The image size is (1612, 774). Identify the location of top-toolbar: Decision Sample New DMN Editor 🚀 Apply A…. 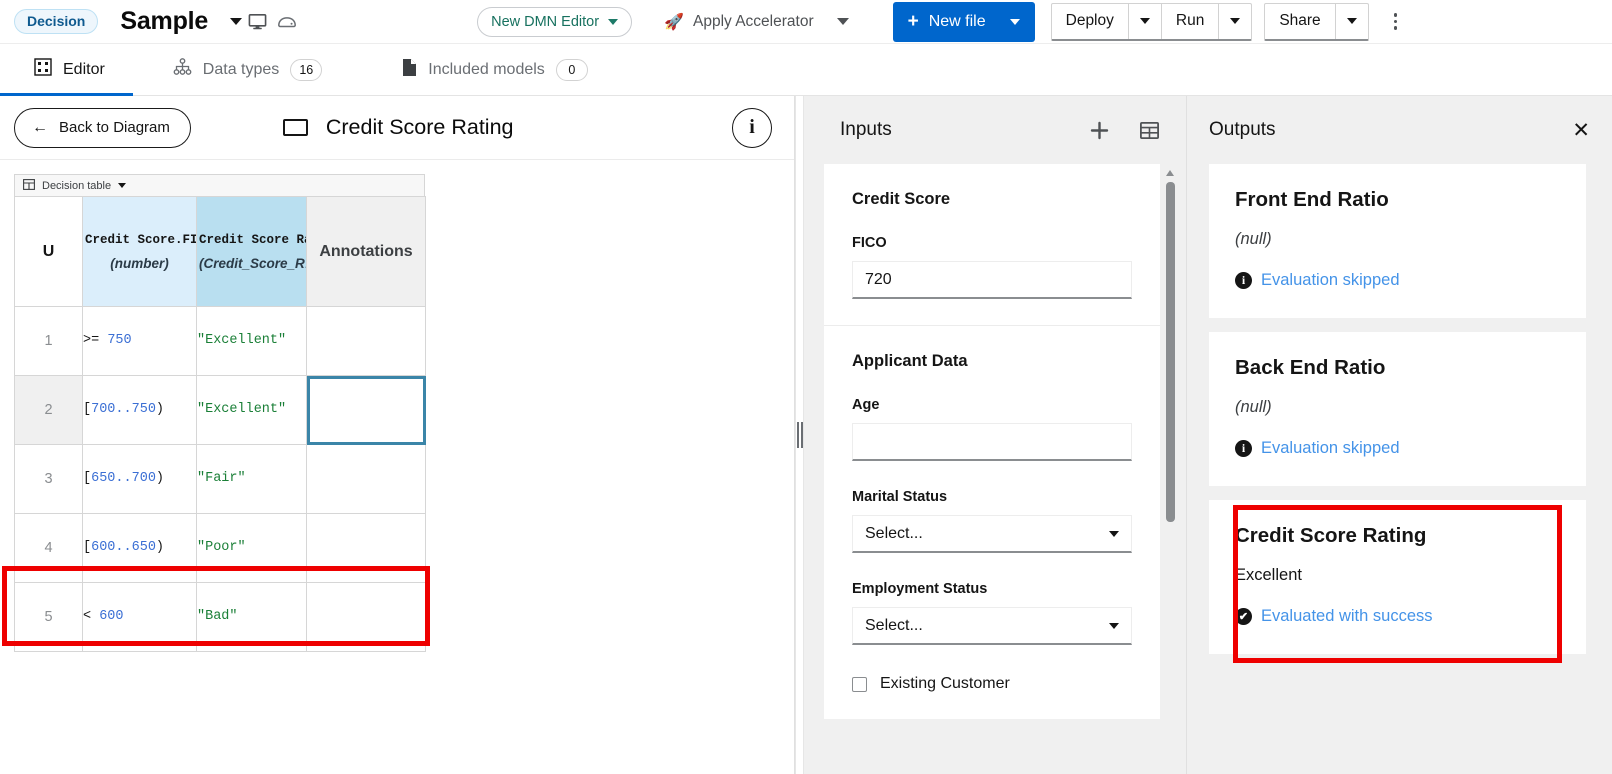
(806, 22).